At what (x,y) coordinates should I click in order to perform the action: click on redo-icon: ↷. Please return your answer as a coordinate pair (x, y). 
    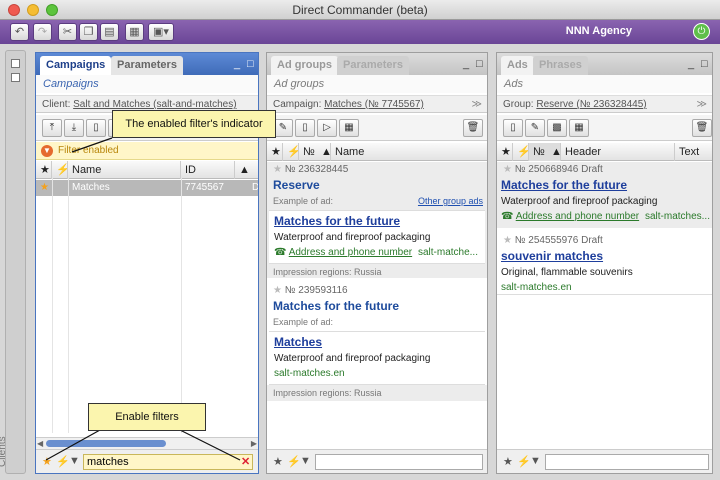
    Looking at the image, I should click on (42, 32).